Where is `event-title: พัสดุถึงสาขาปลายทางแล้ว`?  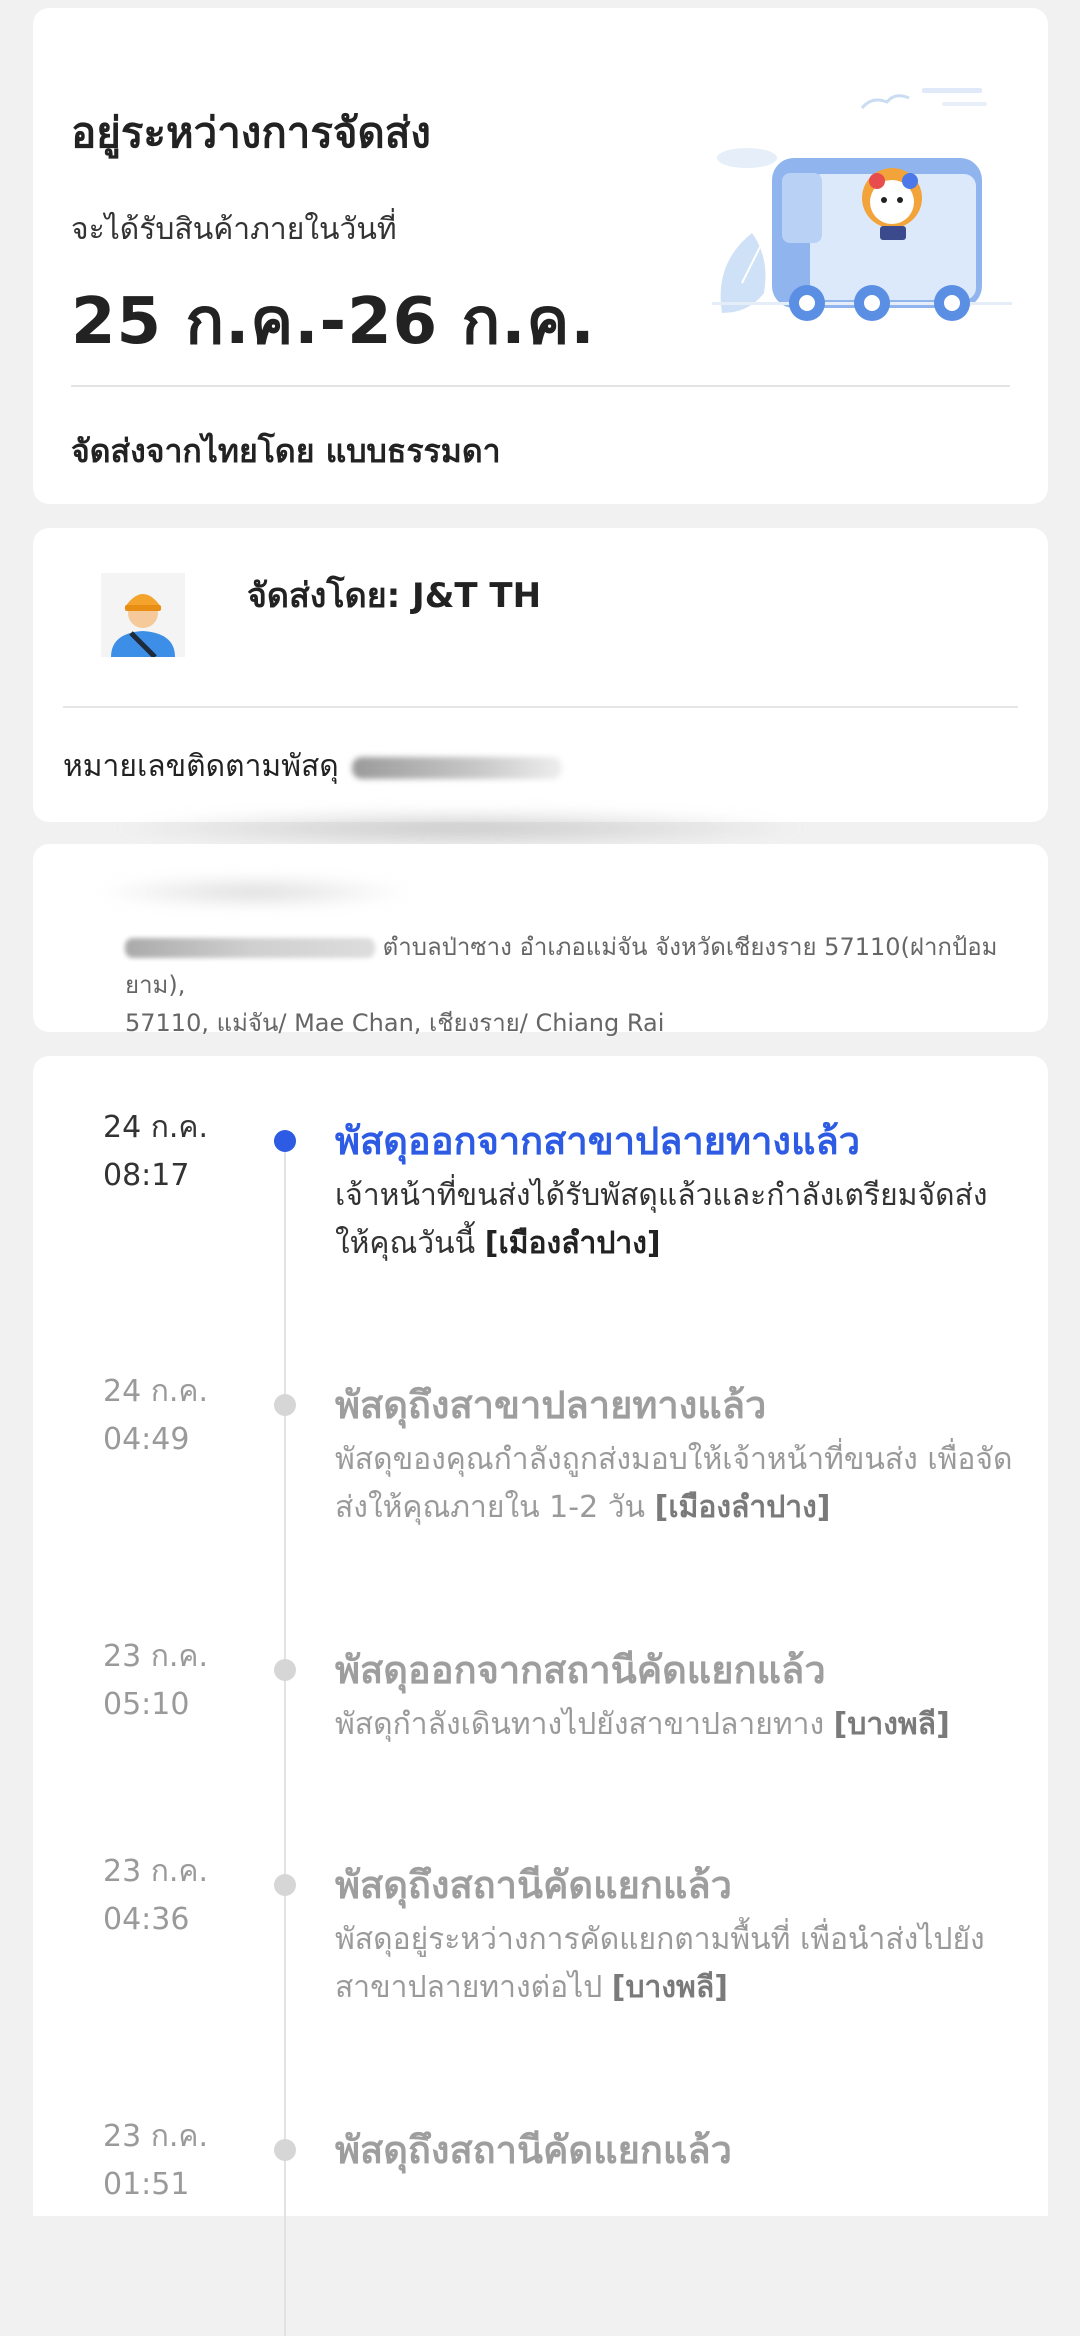
event-title: พัสดุถึงสาขาปลายทางแล้ว is located at coordinates (551, 1405).